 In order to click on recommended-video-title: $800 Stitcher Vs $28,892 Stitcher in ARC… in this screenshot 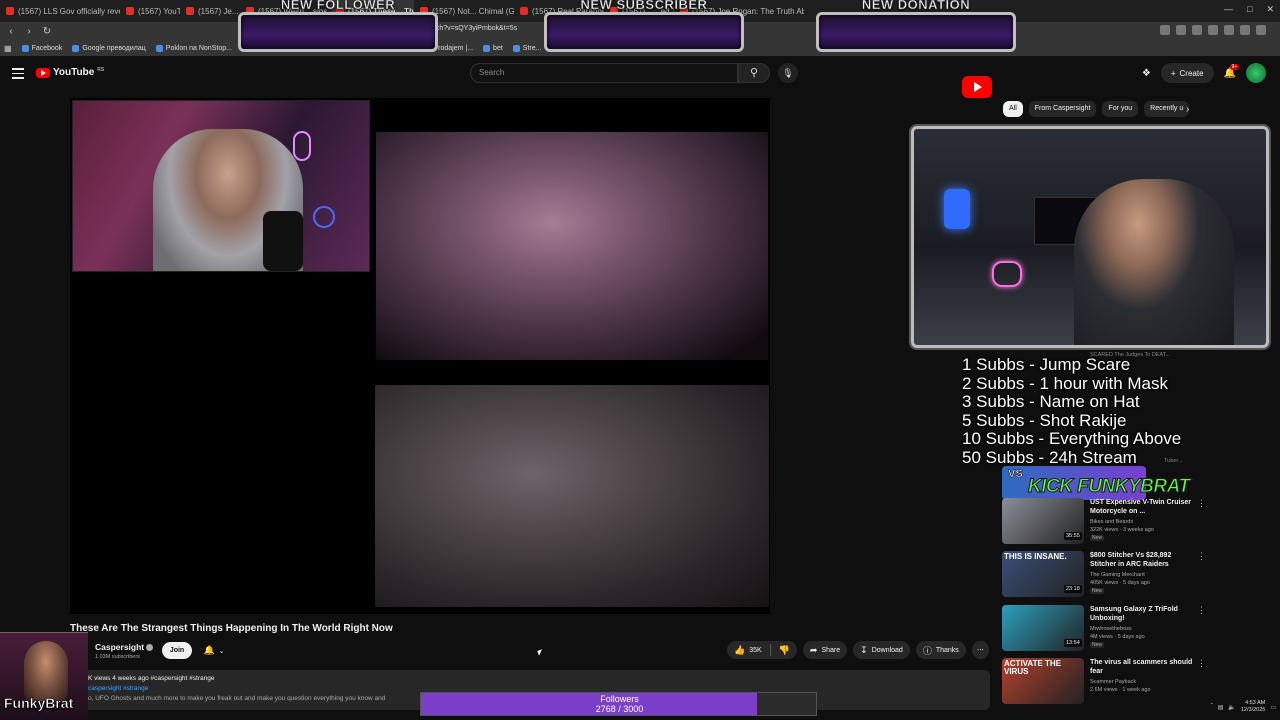, I will do `click(1143, 560)`.